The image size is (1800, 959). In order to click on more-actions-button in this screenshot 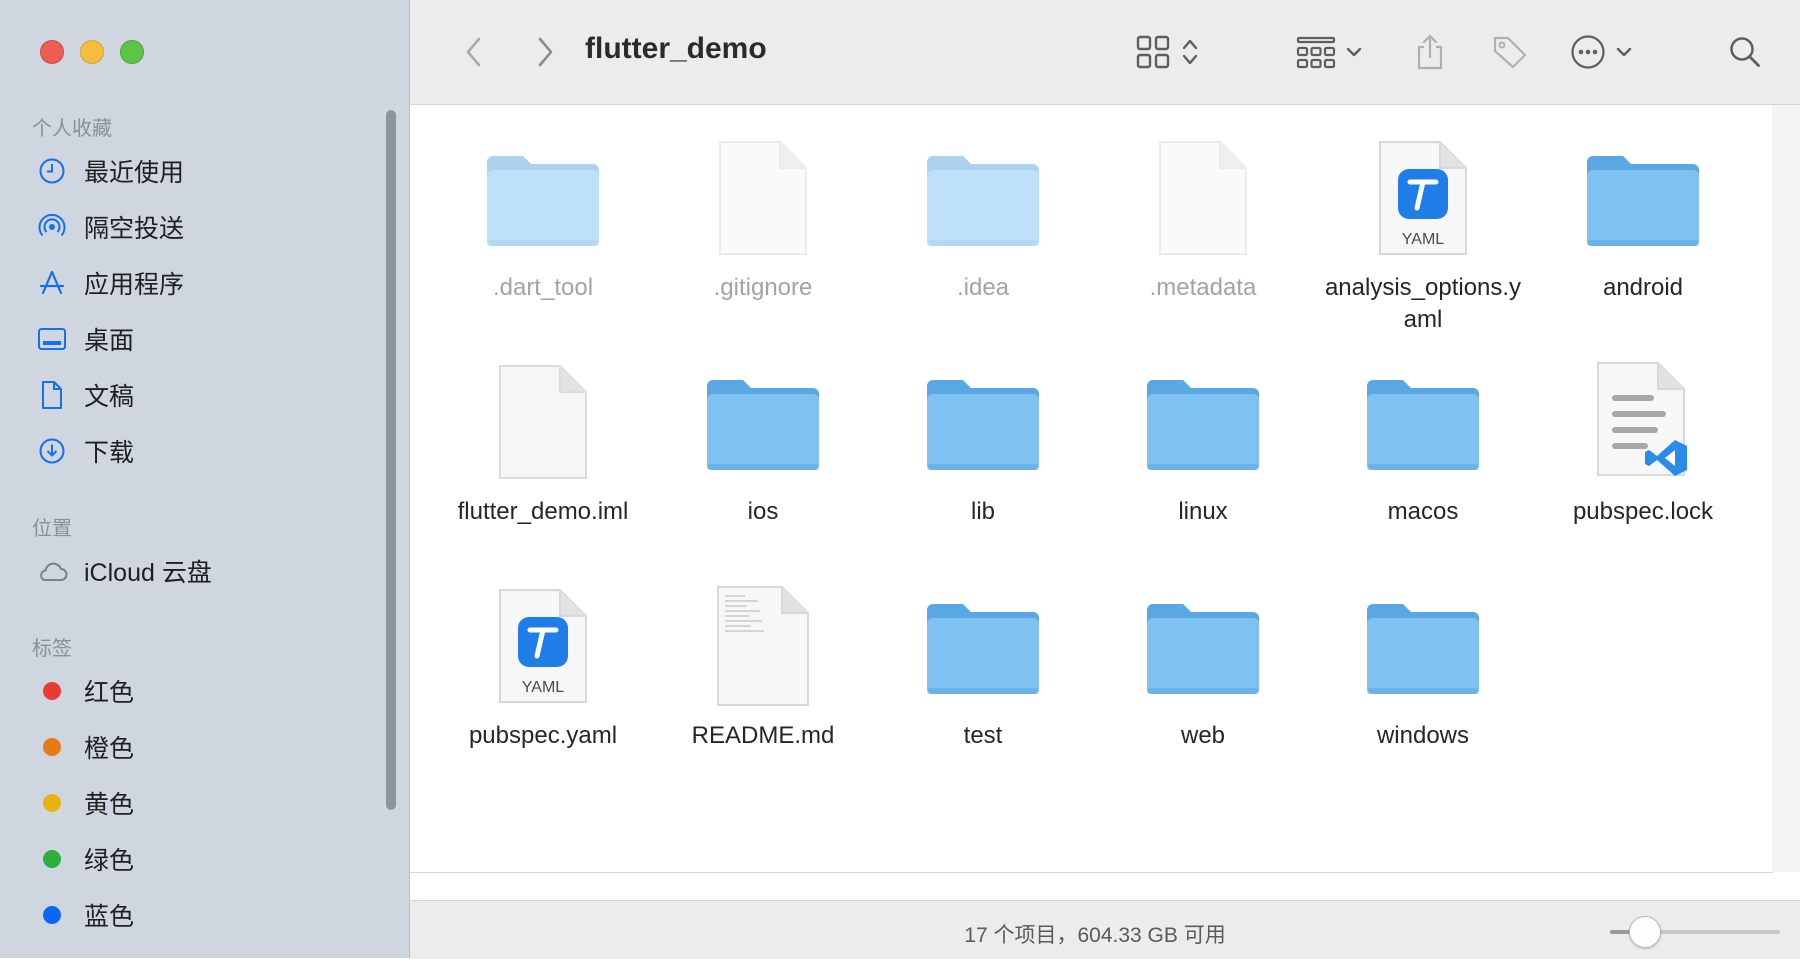, I will do `click(1602, 52)`.